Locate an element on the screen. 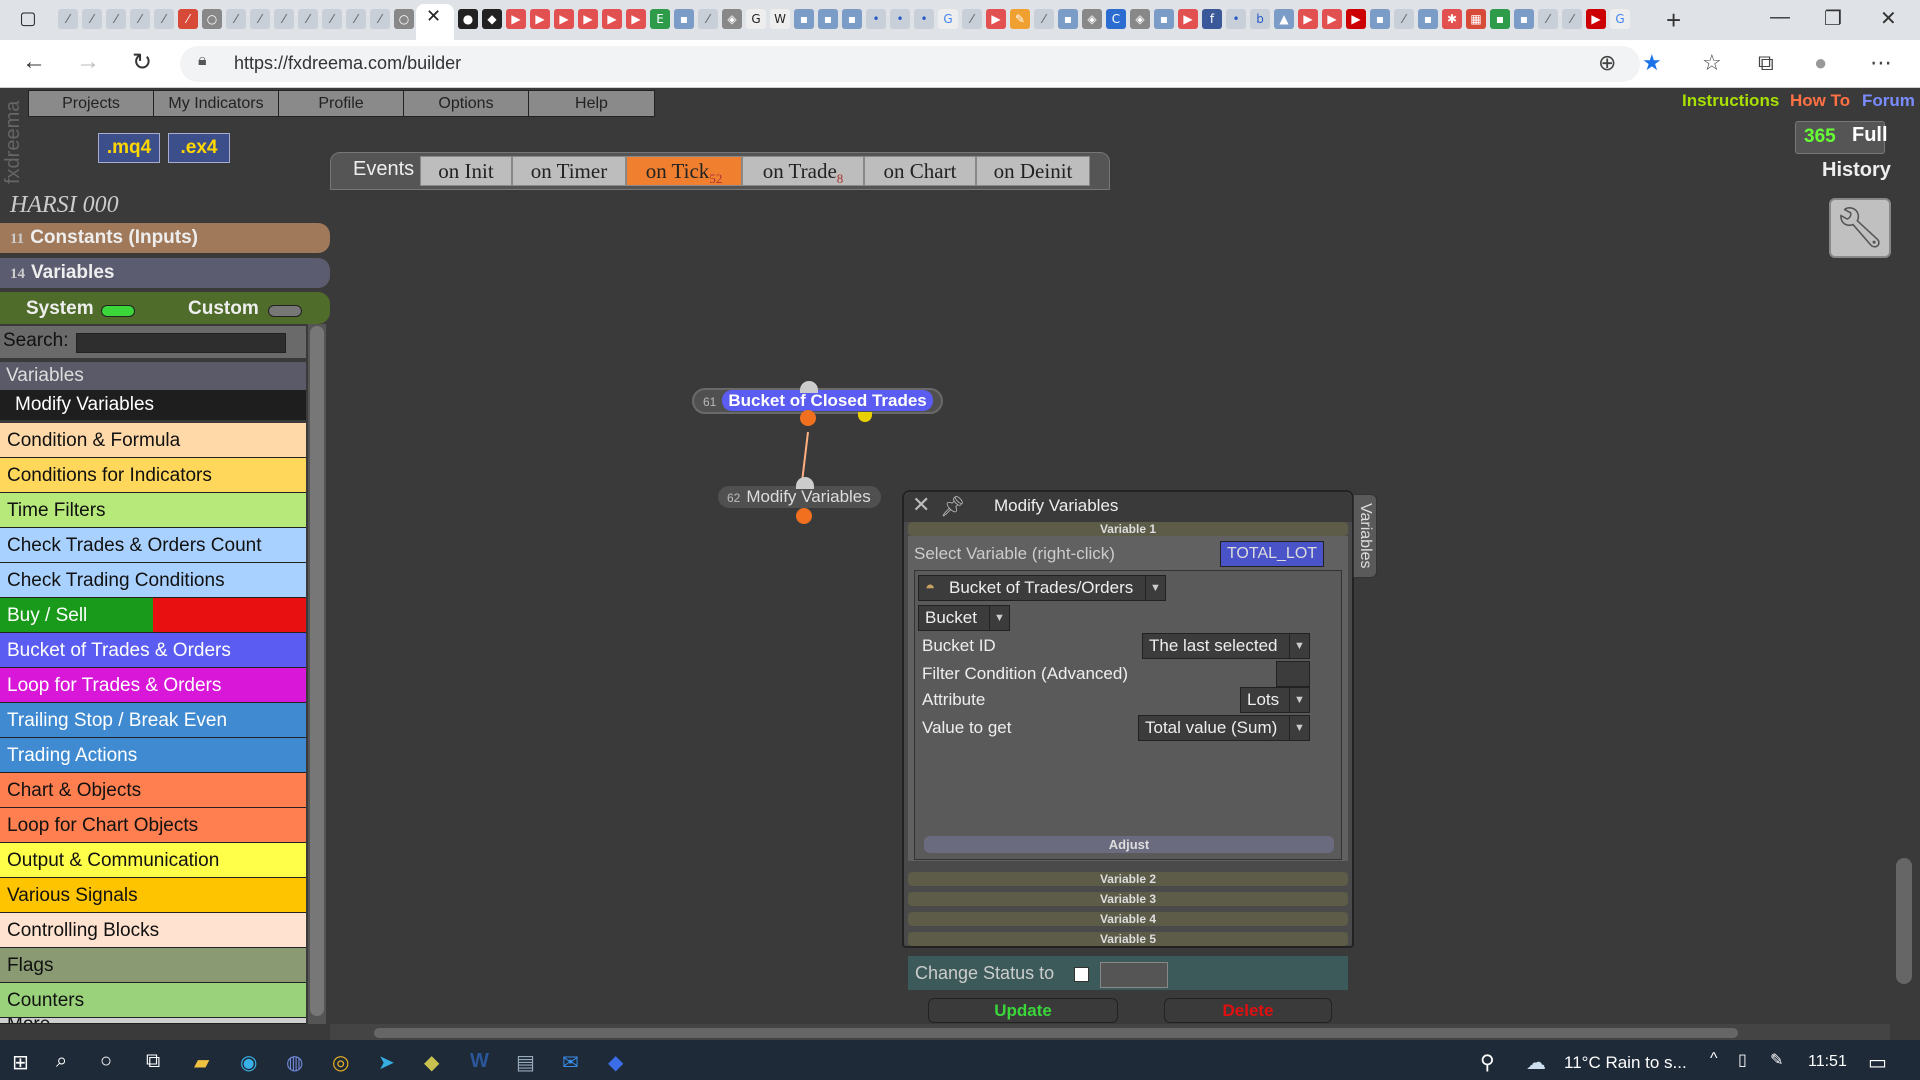 The image size is (1920, 1080). clock-time: 11:51 is located at coordinates (1827, 1062).